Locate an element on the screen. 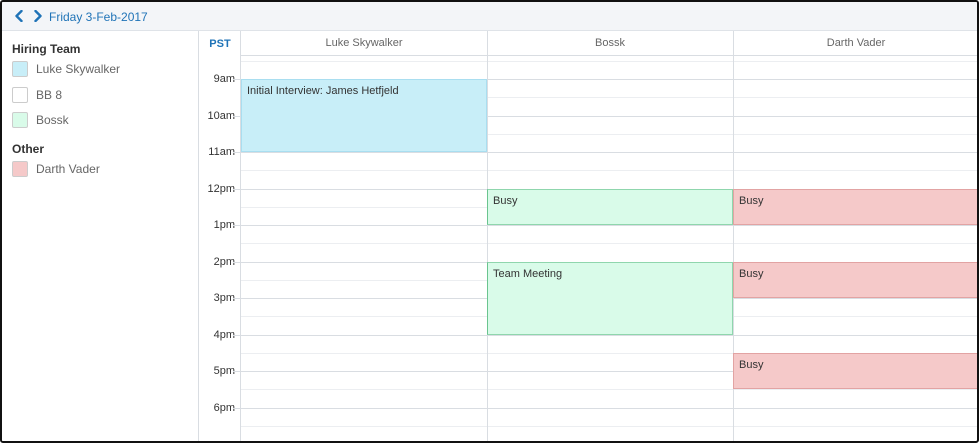  attendee-item: Bossk is located at coordinates (40, 120).